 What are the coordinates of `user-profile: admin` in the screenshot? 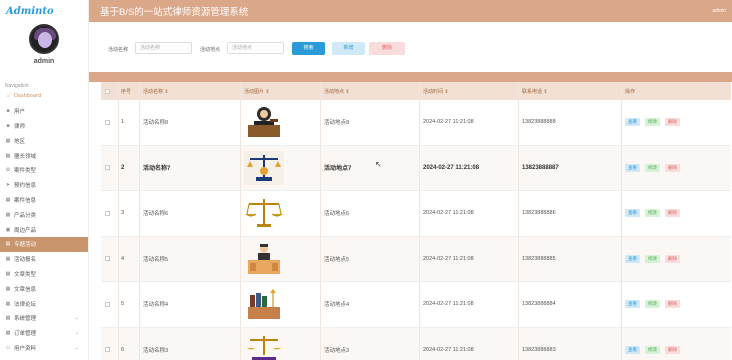 It's located at (44, 51).